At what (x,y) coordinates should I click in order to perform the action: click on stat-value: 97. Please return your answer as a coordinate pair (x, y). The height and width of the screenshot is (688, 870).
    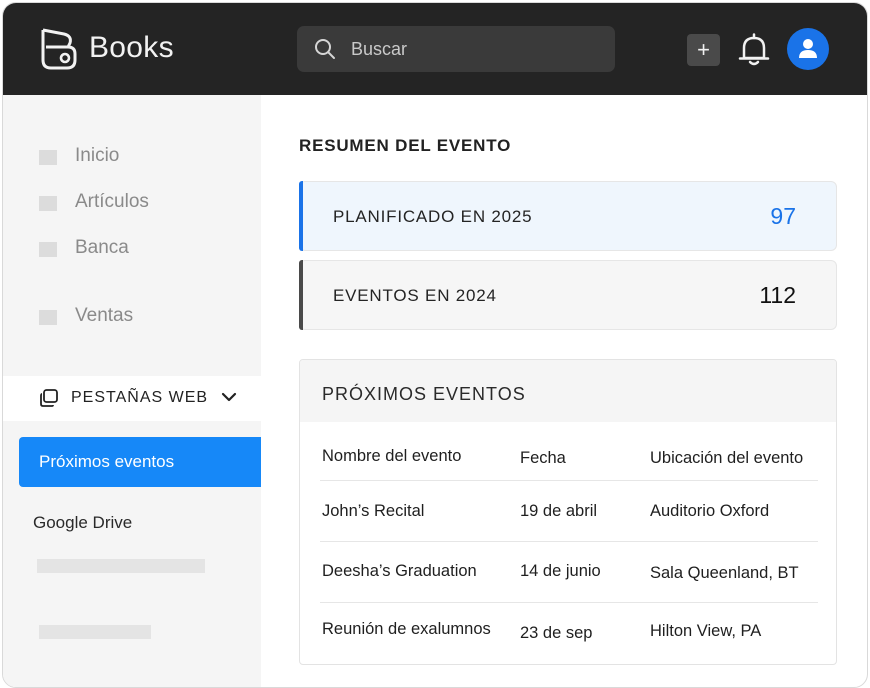
    Looking at the image, I should click on (783, 216).